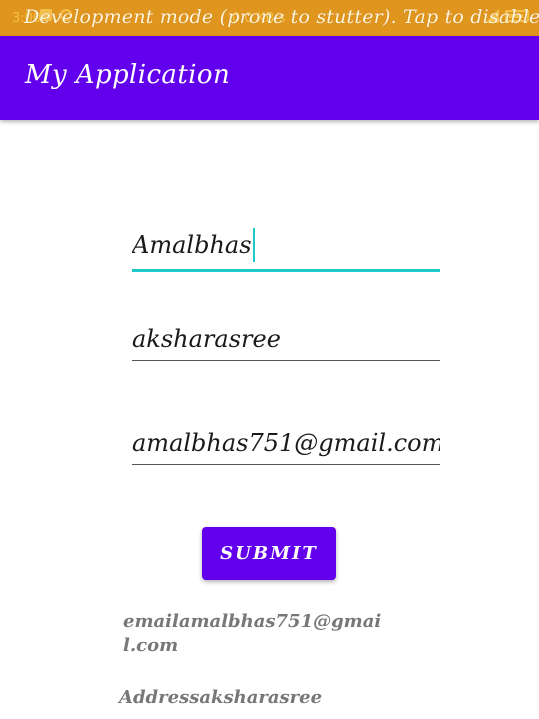  I want to click on address-output-text: Addressaksharasree, so click(221, 697).